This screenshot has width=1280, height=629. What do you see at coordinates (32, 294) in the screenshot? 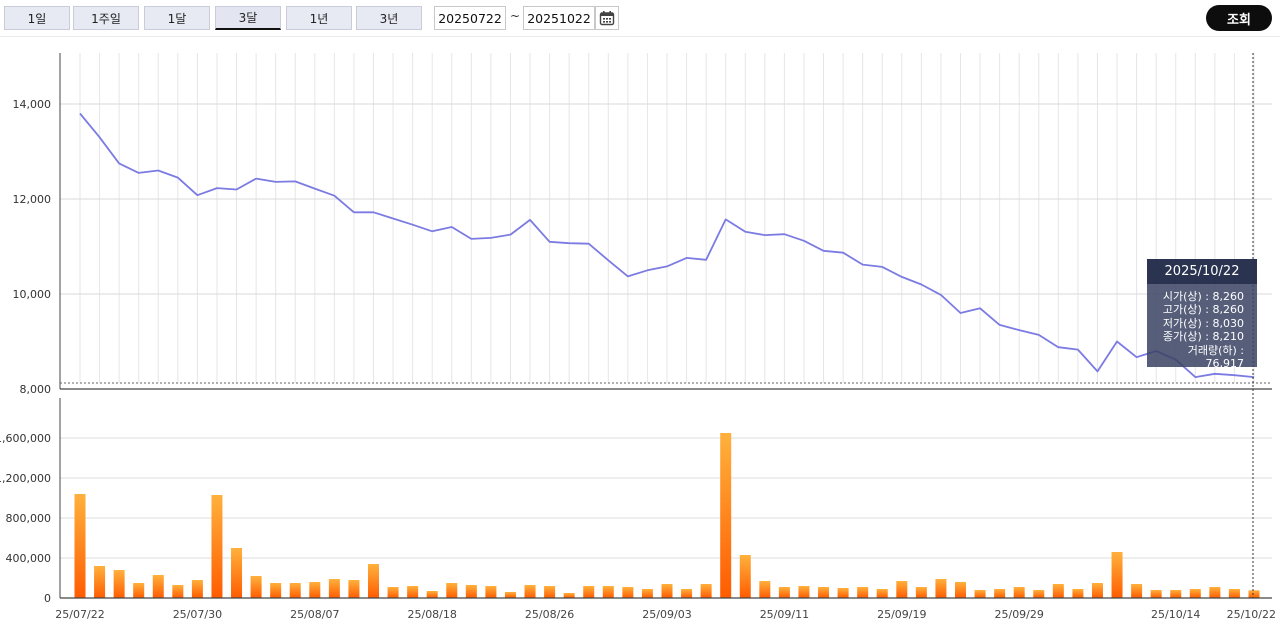
I see `price-y-tick: 10,000` at bounding box center [32, 294].